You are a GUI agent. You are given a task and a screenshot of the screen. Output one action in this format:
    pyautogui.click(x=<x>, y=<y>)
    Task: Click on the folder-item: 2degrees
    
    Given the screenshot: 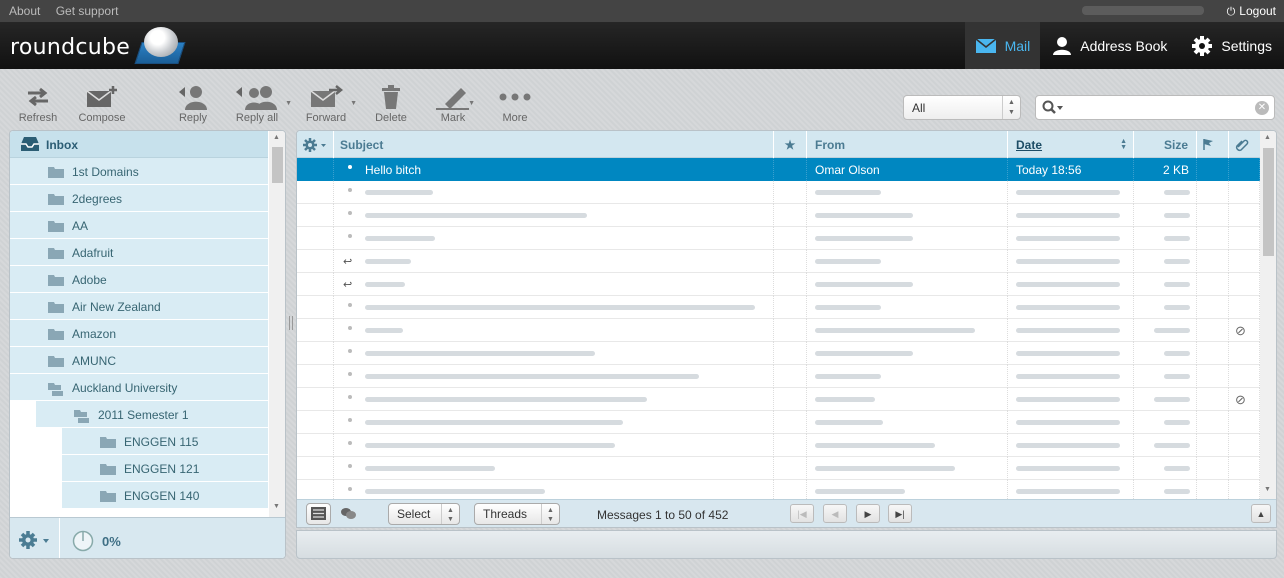 What is the action you would take?
    pyautogui.click(x=139, y=198)
    